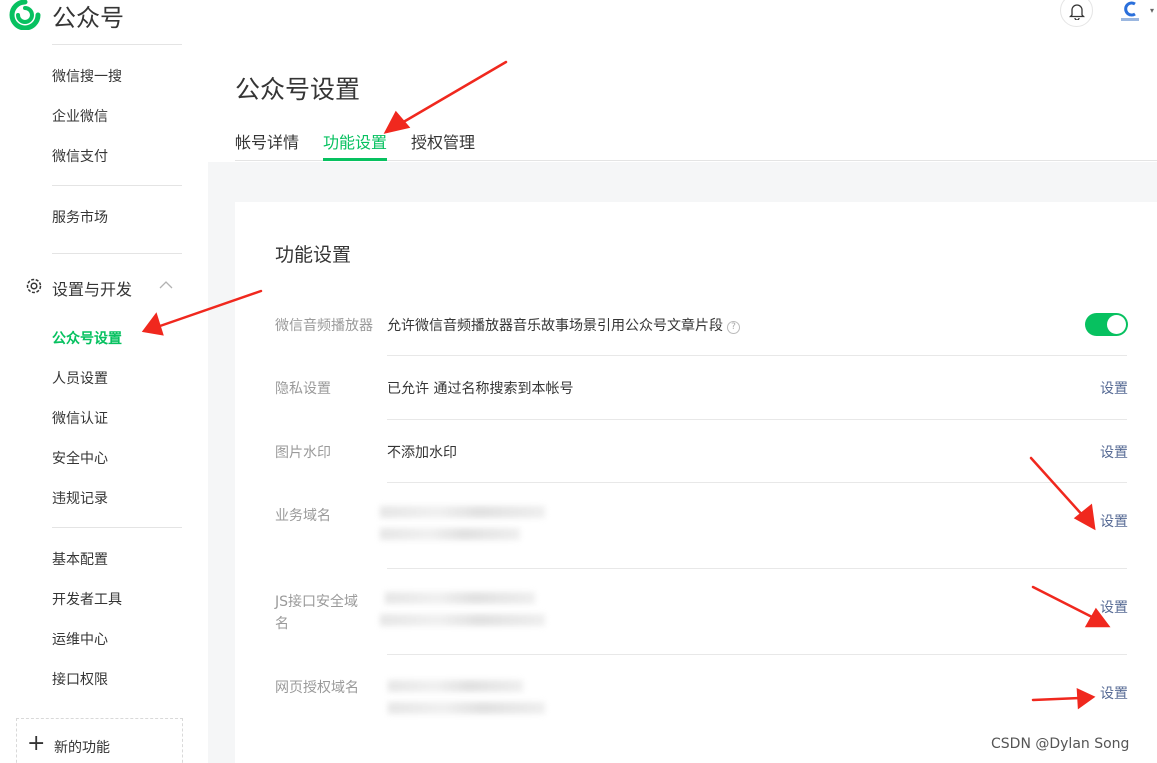 The image size is (1157, 763). What do you see at coordinates (1063, 602) in the screenshot?
I see `arrow-to-js-domain` at bounding box center [1063, 602].